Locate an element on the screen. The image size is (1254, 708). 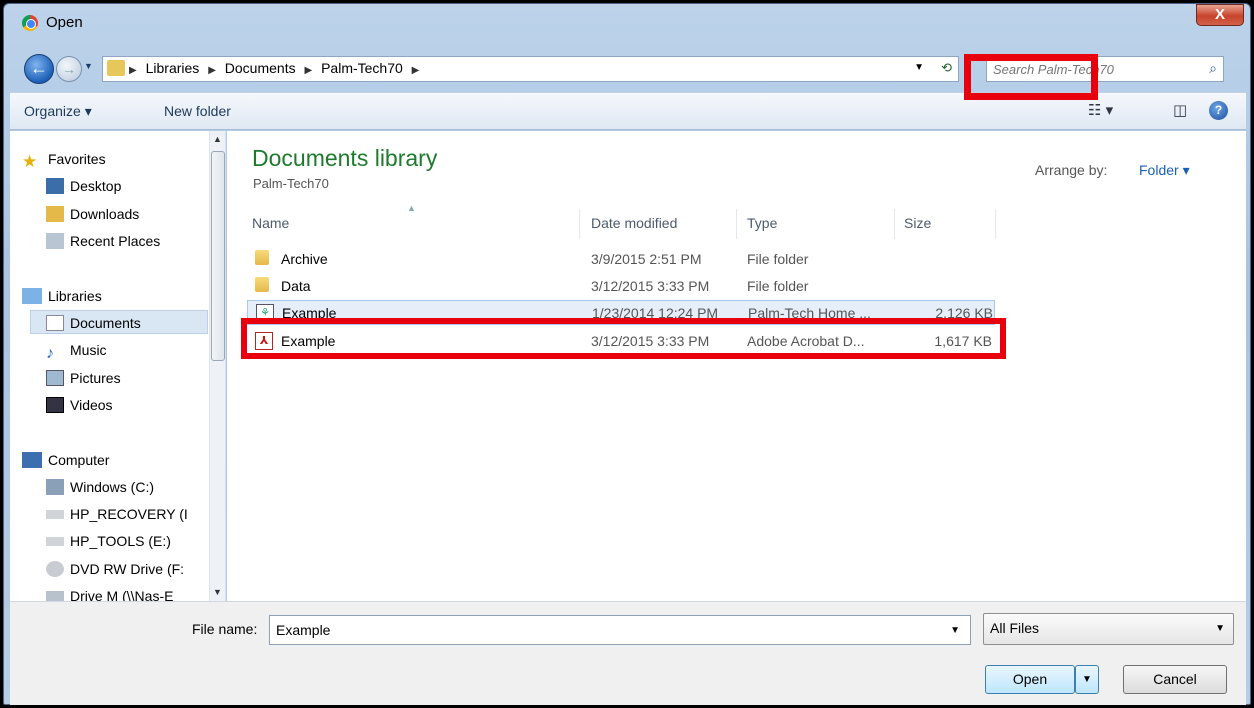
search-icon: ⌕ is located at coordinates (1213, 68).